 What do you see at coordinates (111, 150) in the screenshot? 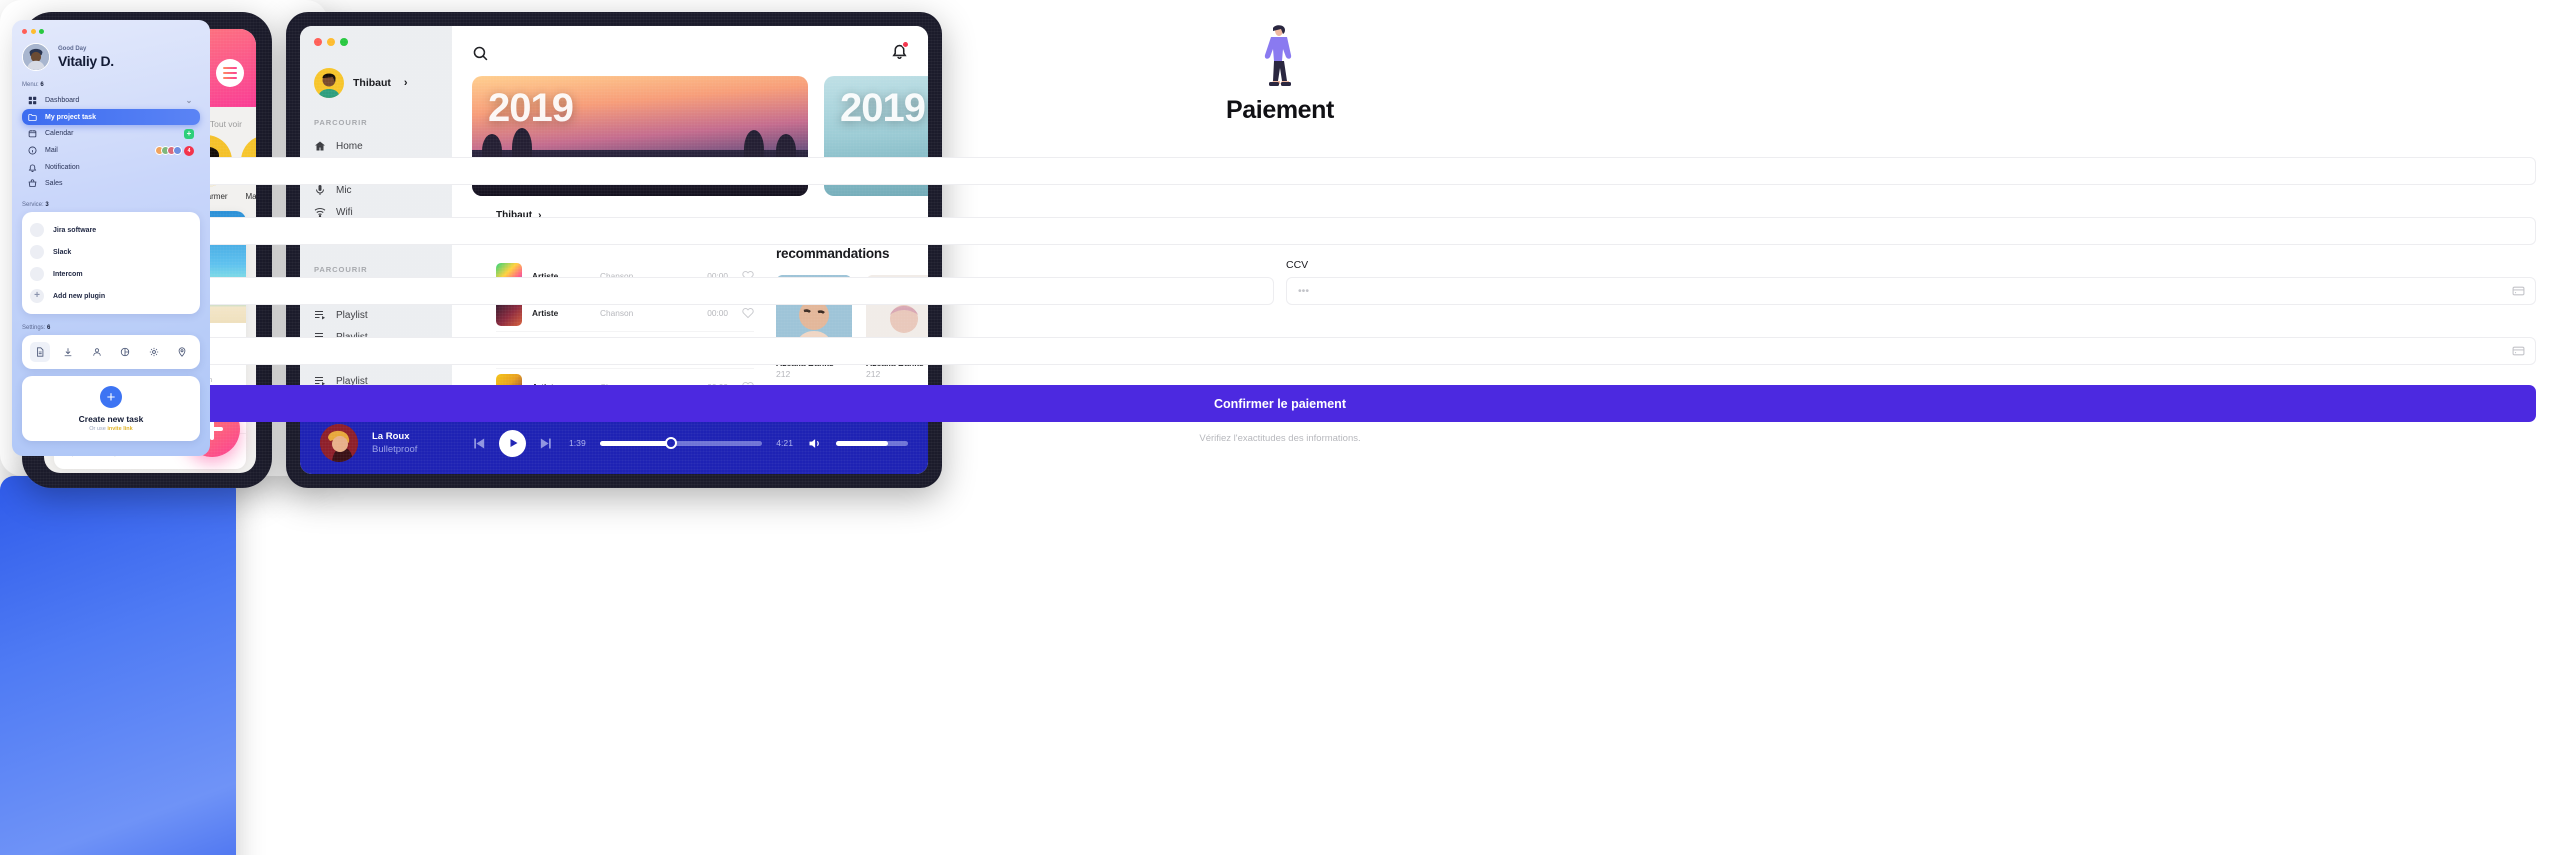
I see `sidebar-item-mail: Mail 4` at bounding box center [111, 150].